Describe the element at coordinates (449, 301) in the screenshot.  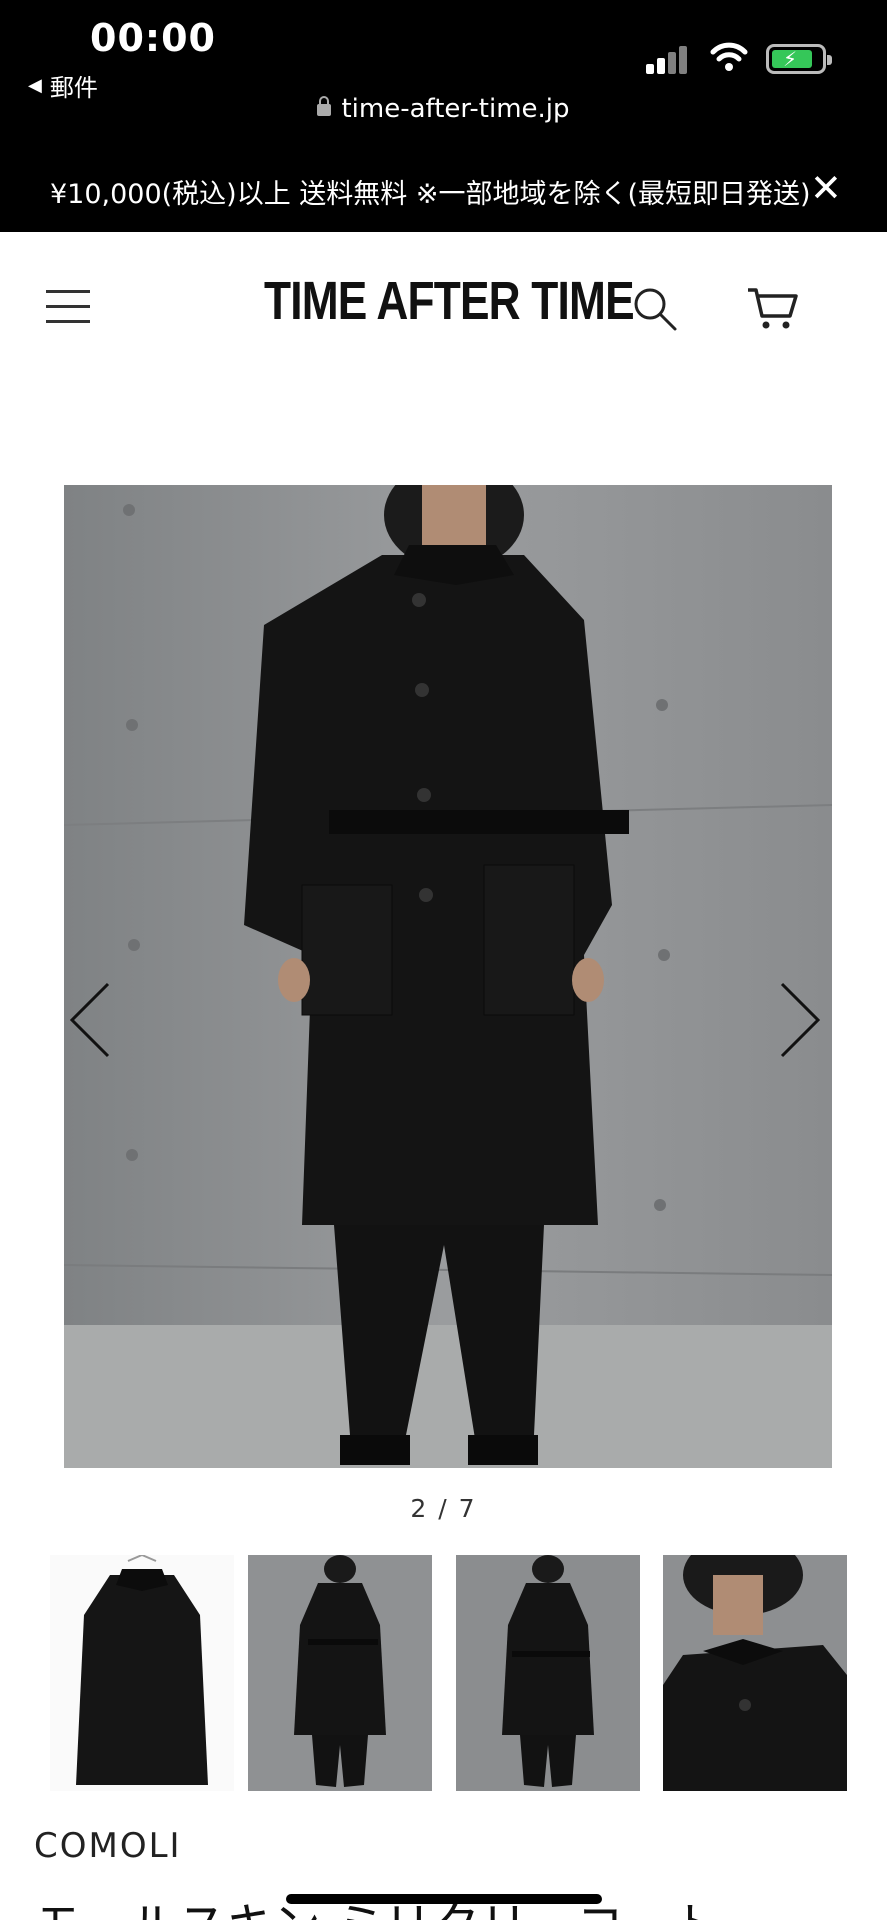
I see `site-logo: TIME AFTER TIME` at that location.